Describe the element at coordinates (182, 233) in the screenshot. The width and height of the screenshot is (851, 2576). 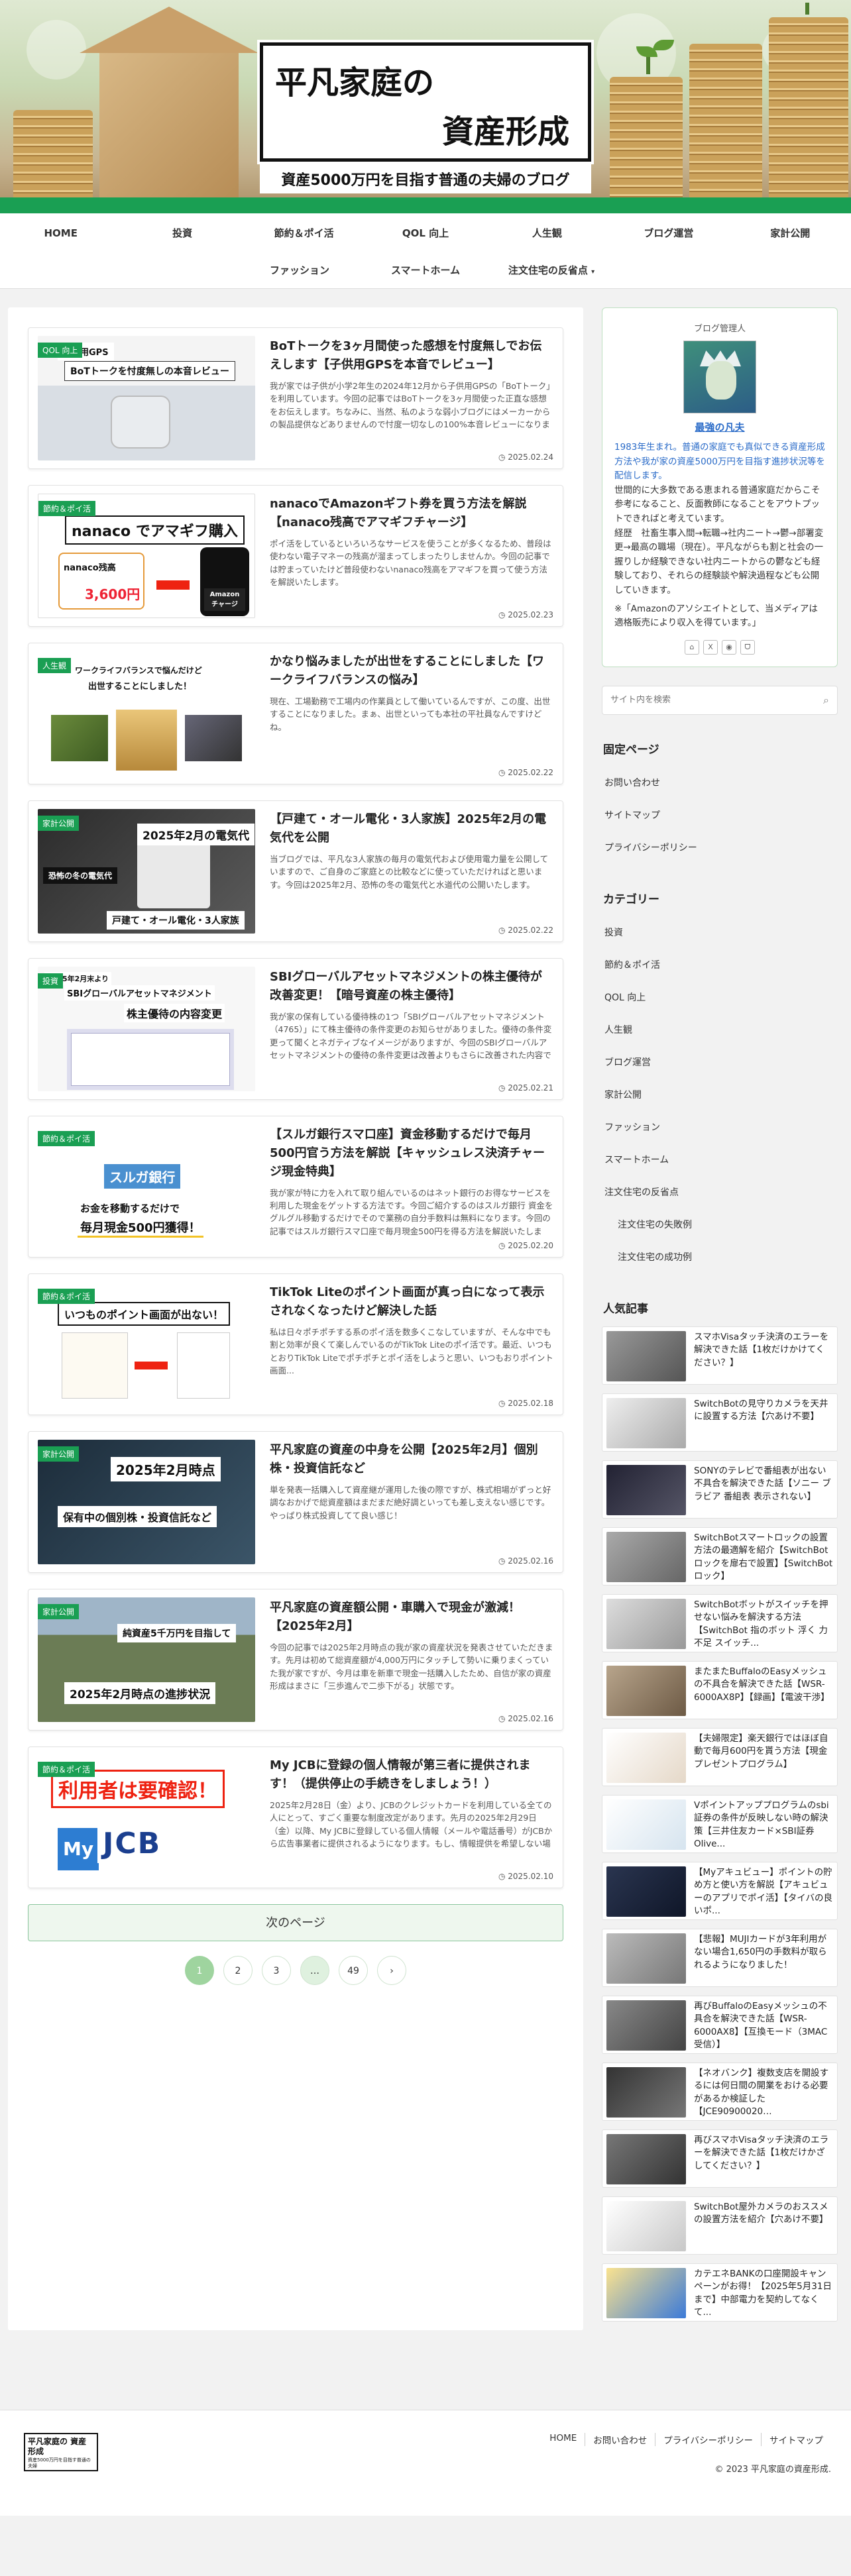
I see `nav-item-investment: 投資` at that location.